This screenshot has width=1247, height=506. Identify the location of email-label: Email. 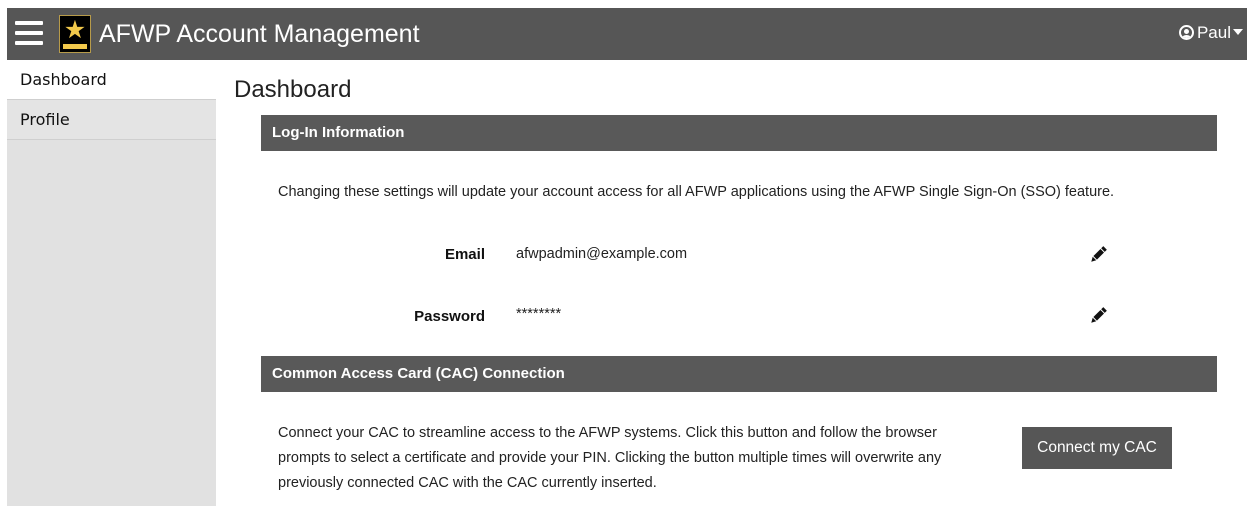
(464, 254).